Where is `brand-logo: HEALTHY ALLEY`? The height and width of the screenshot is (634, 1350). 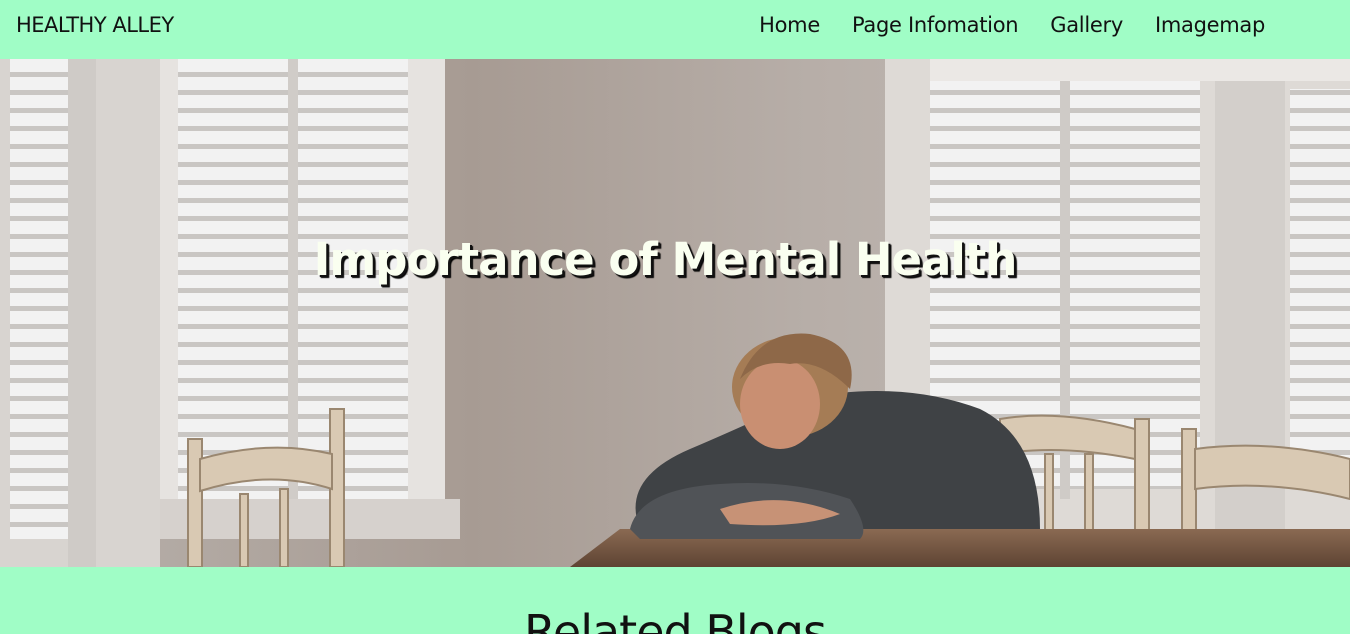 brand-logo: HEALTHY ALLEY is located at coordinates (95, 25).